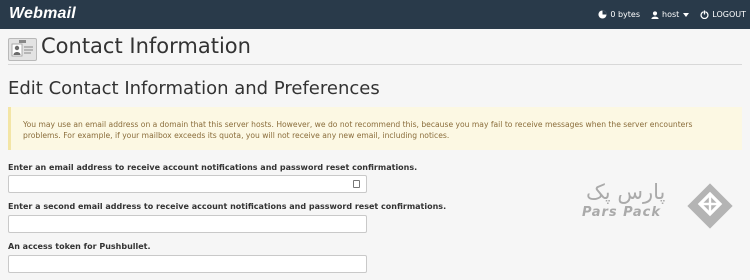 This screenshot has width=750, height=280. I want to click on logout-link: LOGOUT, so click(723, 14).